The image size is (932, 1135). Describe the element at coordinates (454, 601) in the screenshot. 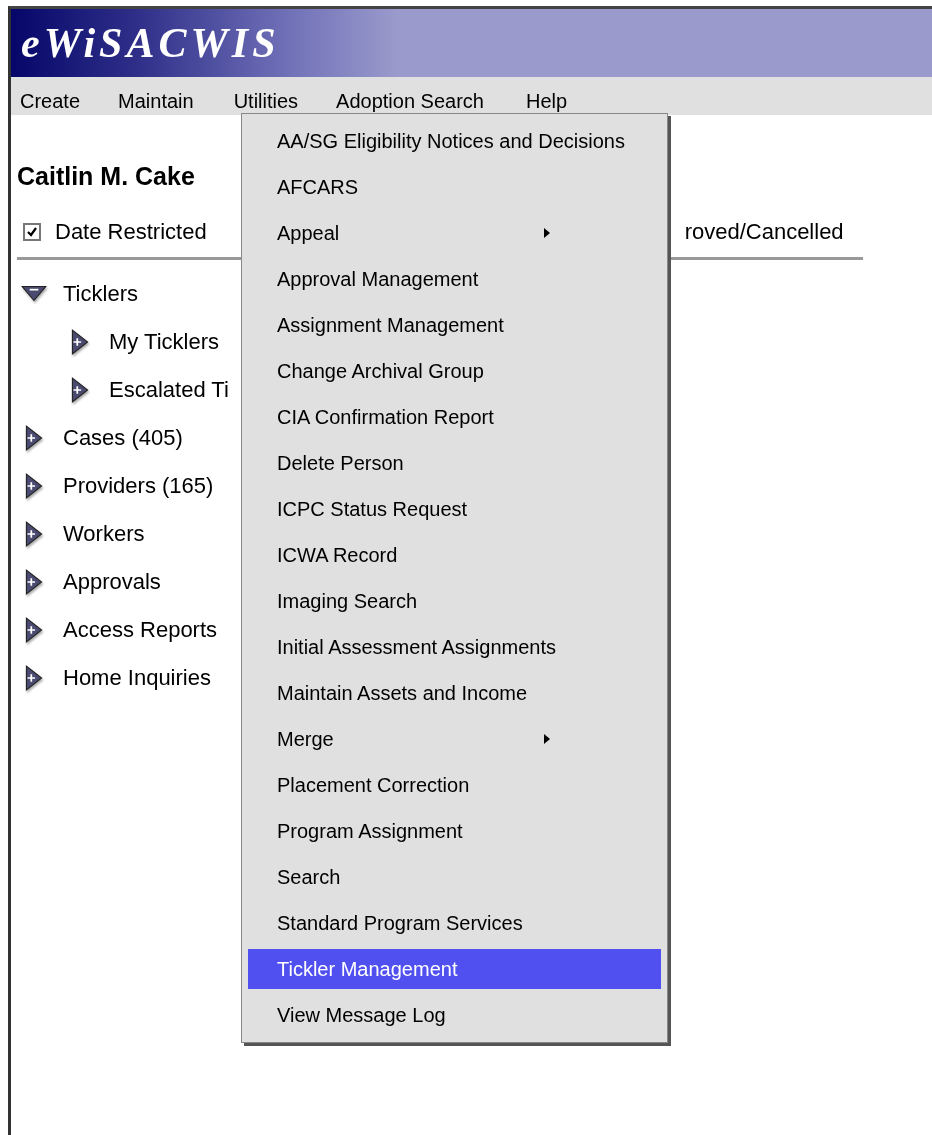

I see `menu-option: Imaging Search` at that location.